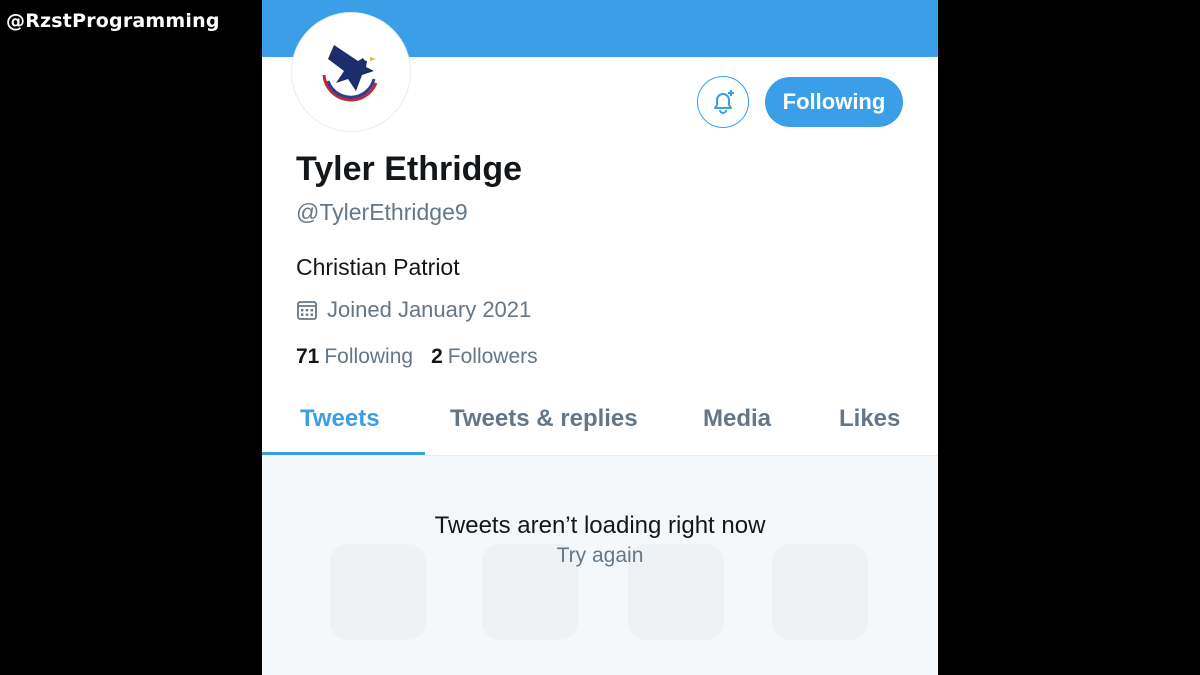  Describe the element at coordinates (600, 556) in the screenshot. I see `try-again-link: Try again` at that location.